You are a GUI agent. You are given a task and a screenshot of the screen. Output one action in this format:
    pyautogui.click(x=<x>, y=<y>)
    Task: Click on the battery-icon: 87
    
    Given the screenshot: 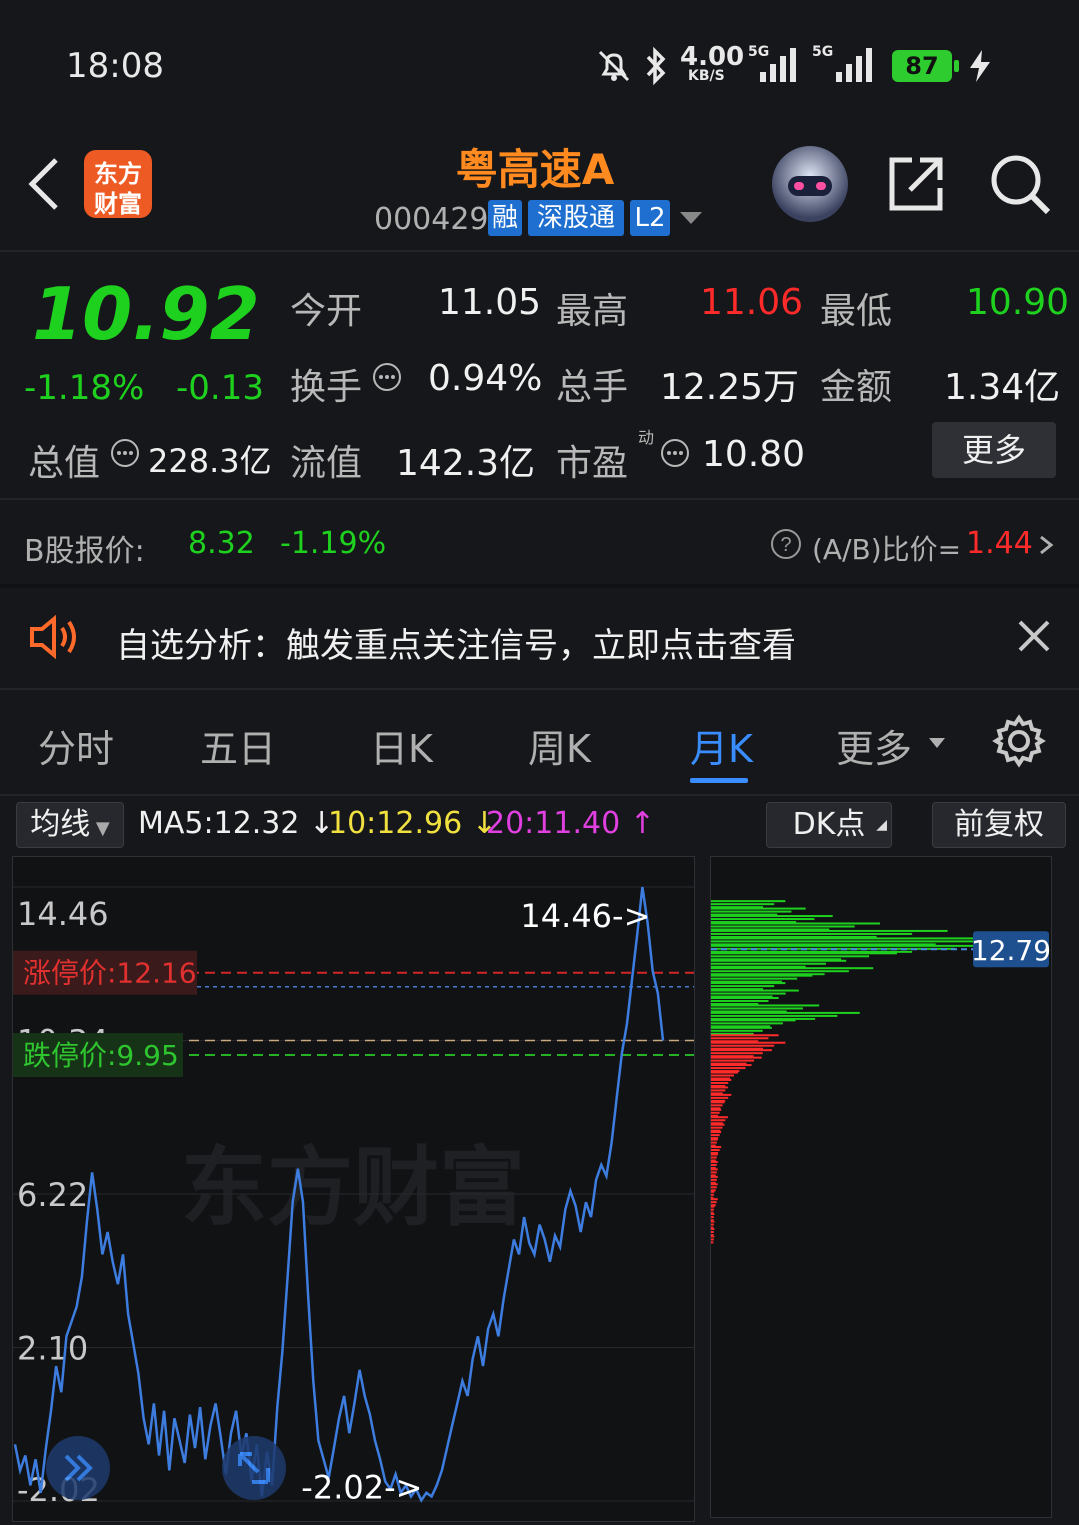 What is the action you would take?
    pyautogui.click(x=922, y=66)
    